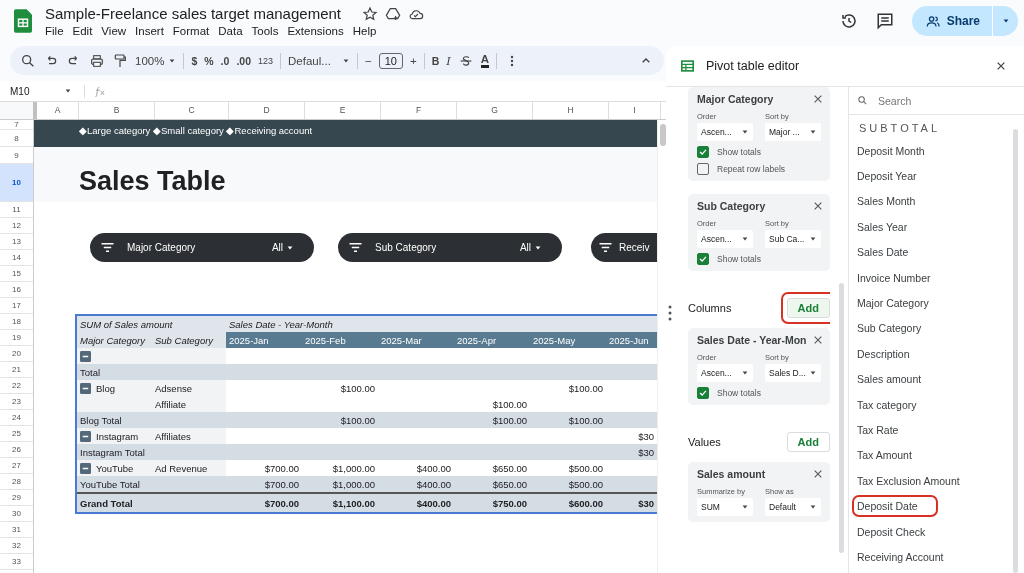  Describe the element at coordinates (485, 60) in the screenshot. I see `text-color-button: A` at that location.